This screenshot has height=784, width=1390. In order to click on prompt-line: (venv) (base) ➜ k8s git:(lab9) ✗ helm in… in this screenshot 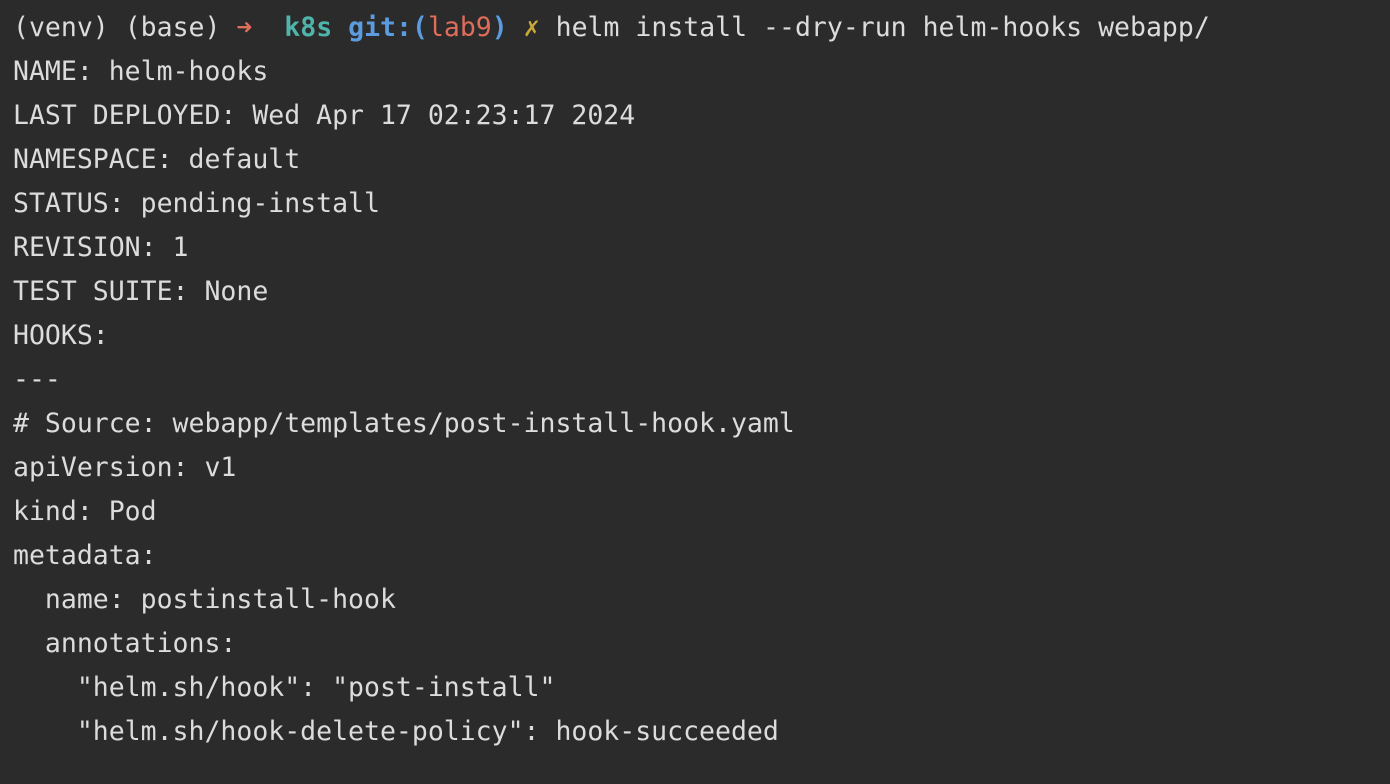, I will do `click(701, 28)`.